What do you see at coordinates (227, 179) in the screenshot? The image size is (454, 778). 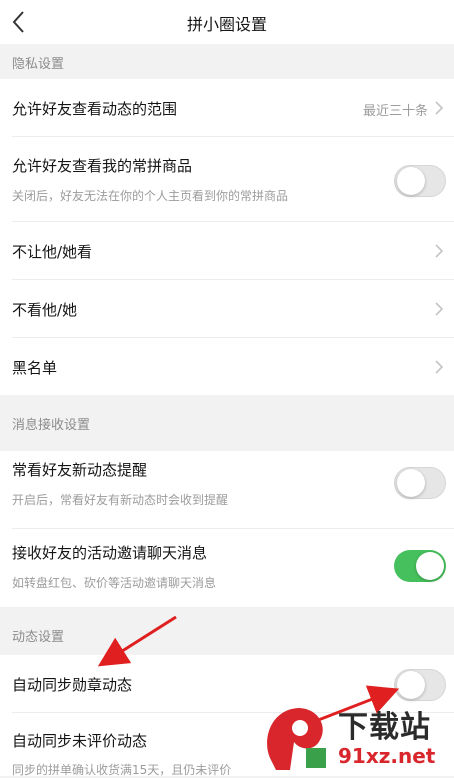 I see `row-frequent-goods: 允许好友查看我的常拼商品 关闭后，好友无法在你的个人主页看到你的常拼商品` at bounding box center [227, 179].